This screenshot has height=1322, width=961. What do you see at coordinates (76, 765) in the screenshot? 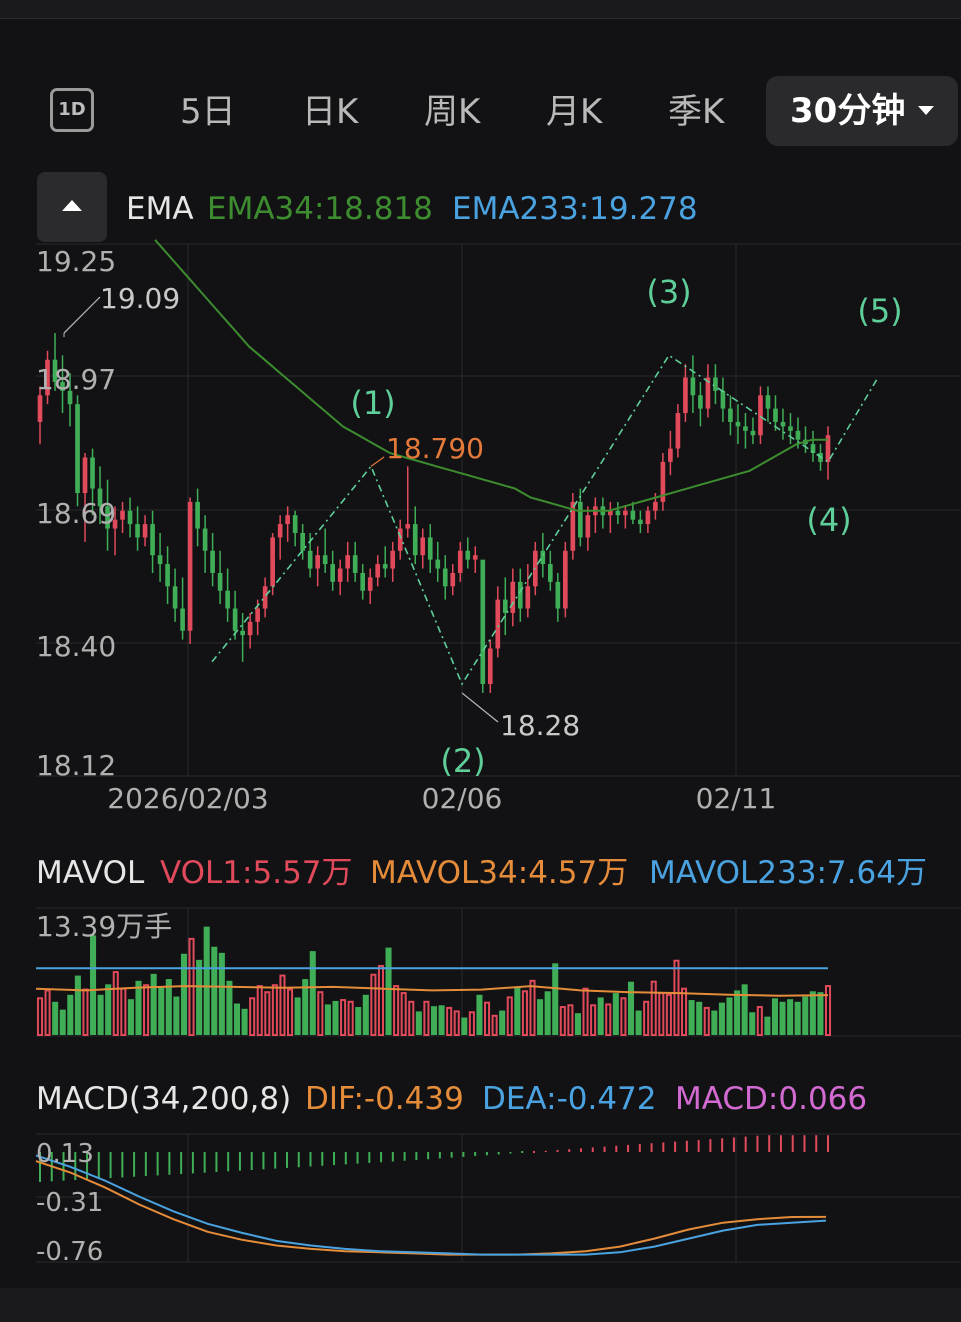
I see `y-tick-label: 18.12` at bounding box center [76, 765].